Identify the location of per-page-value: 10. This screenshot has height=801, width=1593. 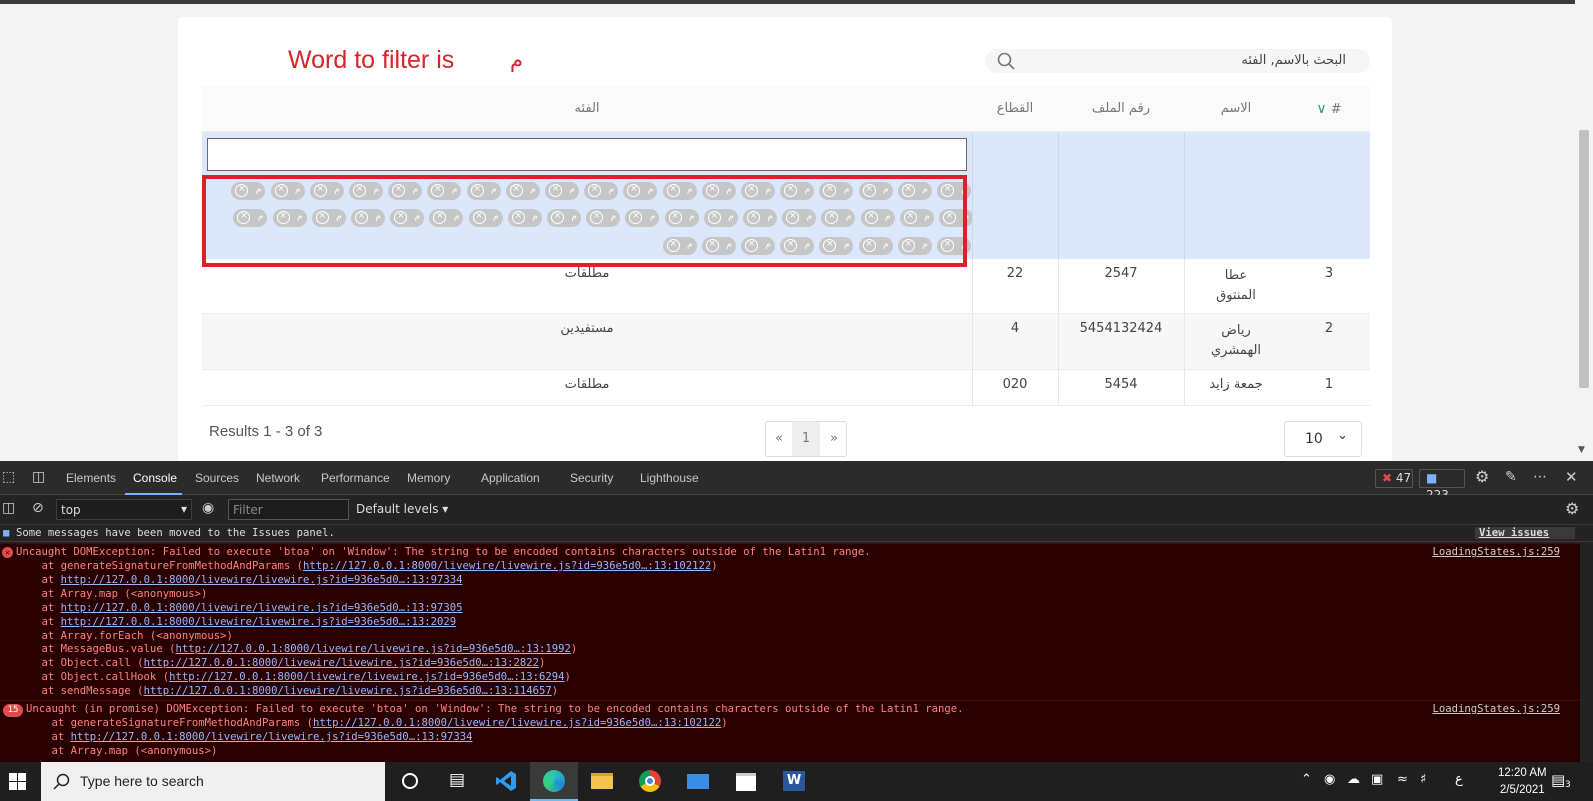
(1314, 439).